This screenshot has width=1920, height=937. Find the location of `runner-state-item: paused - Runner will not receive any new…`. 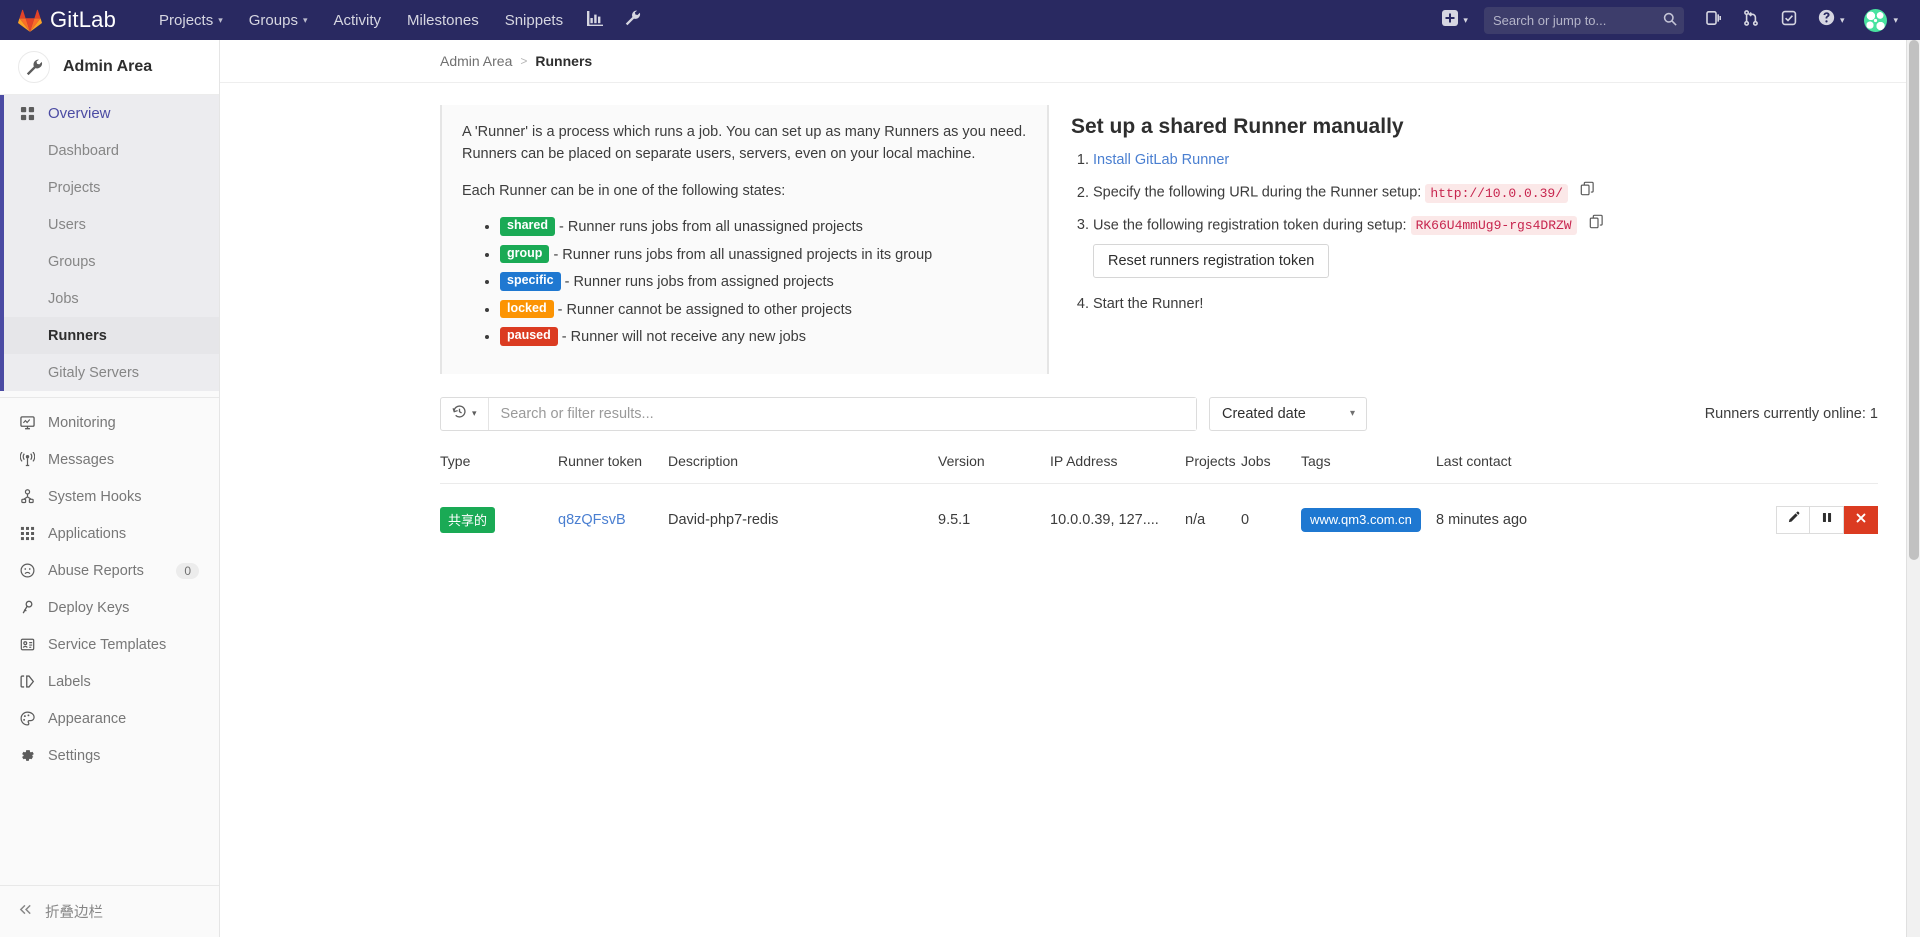

runner-state-item: paused - Runner will not receive any new… is located at coordinates (763, 337).